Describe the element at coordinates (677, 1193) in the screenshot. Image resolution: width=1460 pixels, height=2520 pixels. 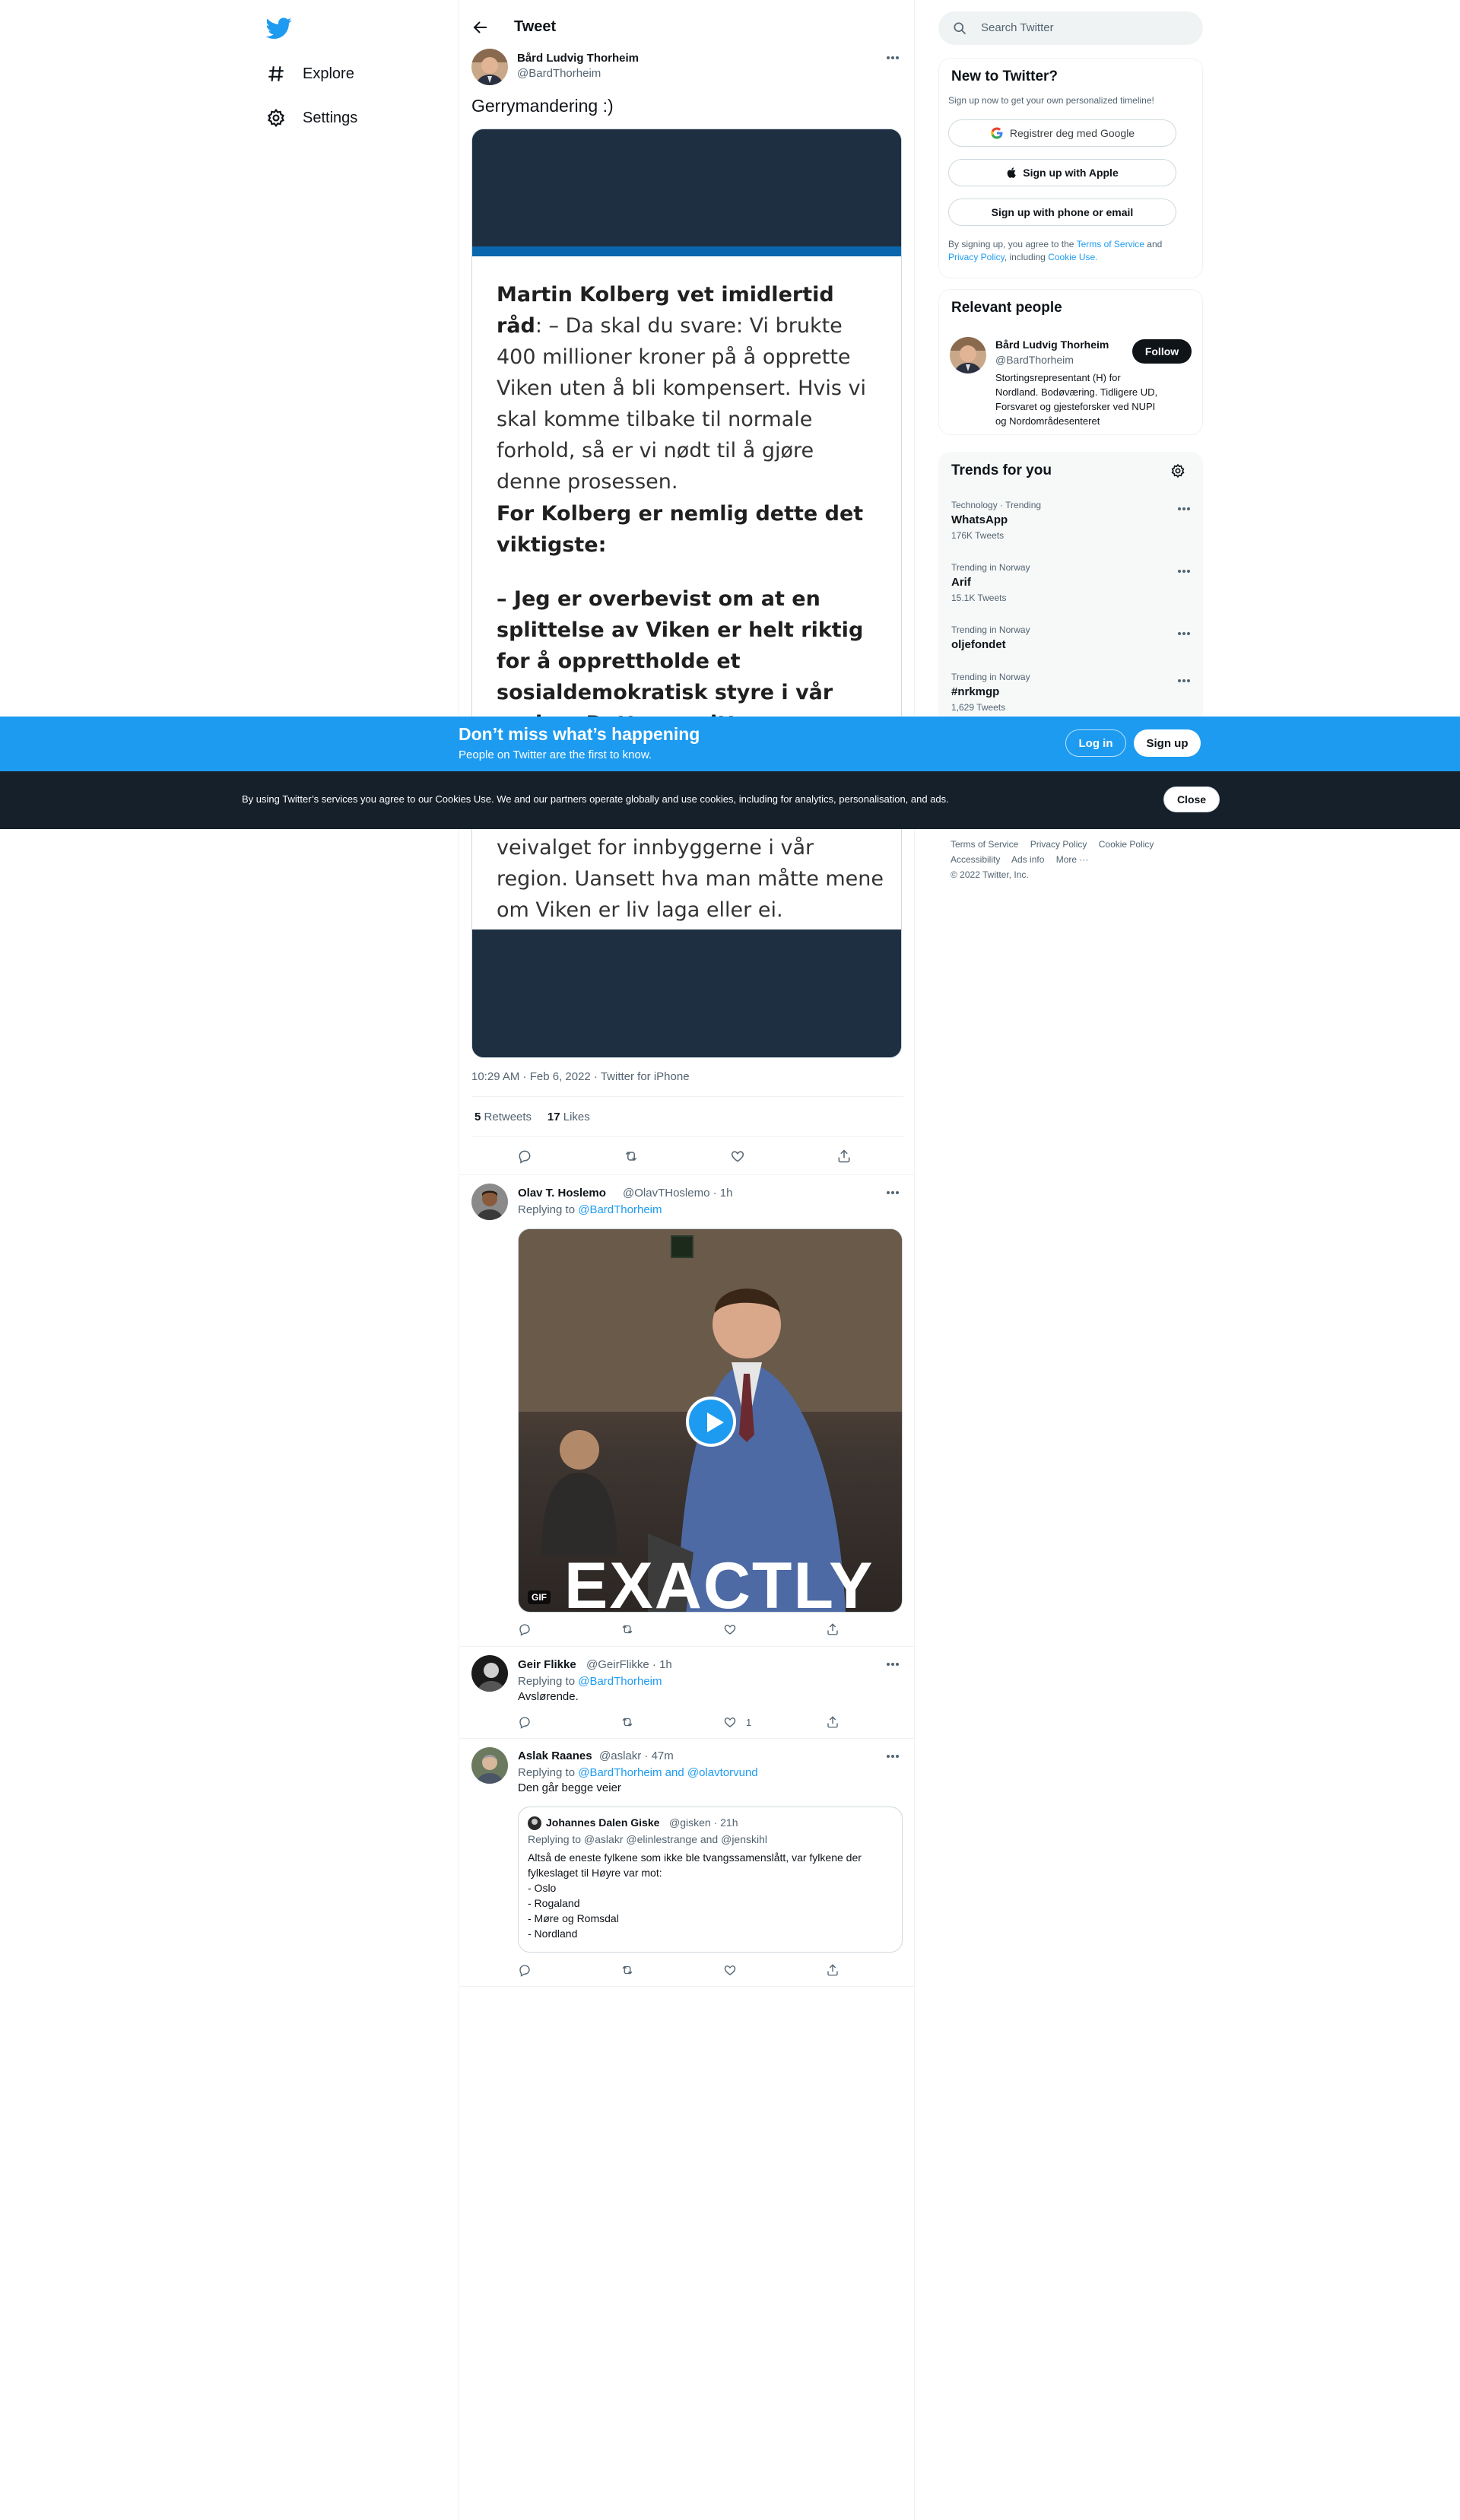
I see `reply-handle: @OlavTHoslemo · 1h` at that location.